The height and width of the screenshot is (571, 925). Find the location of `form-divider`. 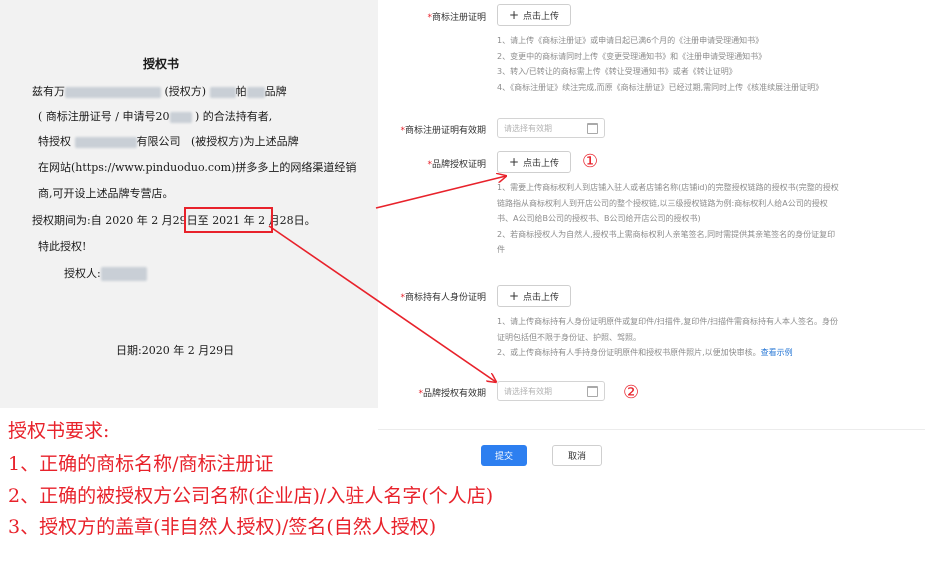

form-divider is located at coordinates (651, 429).